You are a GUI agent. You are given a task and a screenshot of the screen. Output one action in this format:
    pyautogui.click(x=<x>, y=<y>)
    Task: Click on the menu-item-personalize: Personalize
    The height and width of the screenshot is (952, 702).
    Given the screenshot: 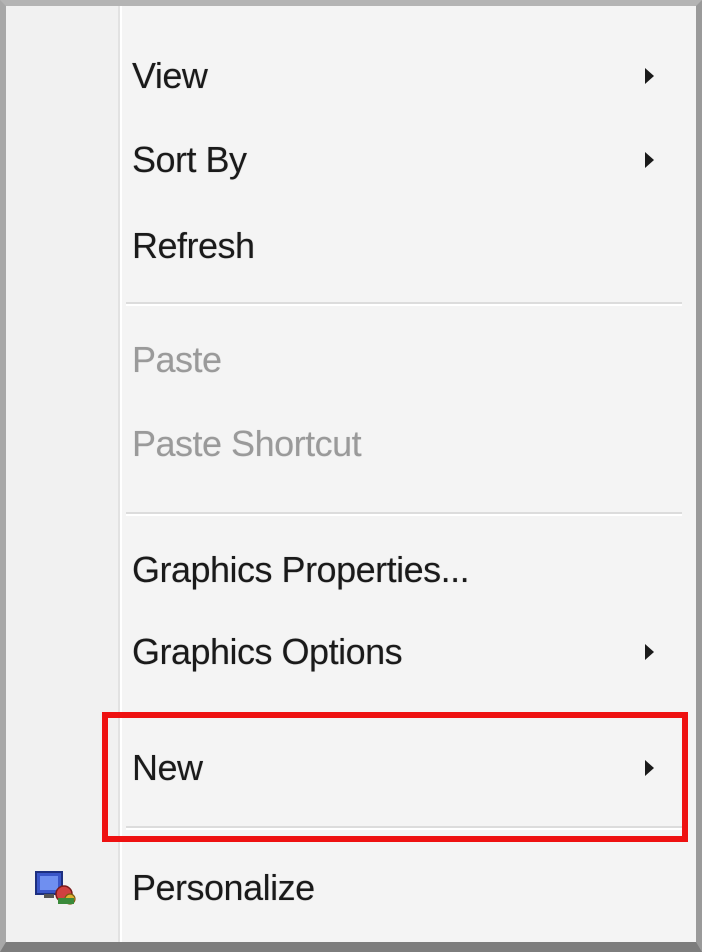 What is the action you would take?
    pyautogui.click(x=351, y=888)
    